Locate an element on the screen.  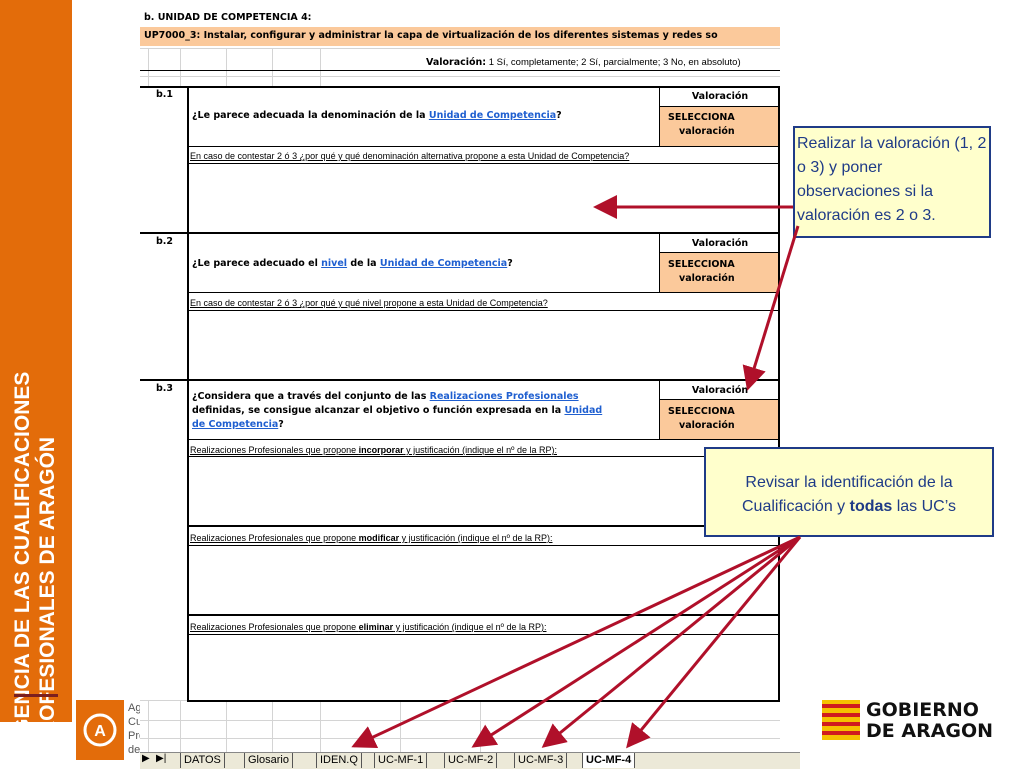
aragon-flag-icon is located at coordinates (841, 720).